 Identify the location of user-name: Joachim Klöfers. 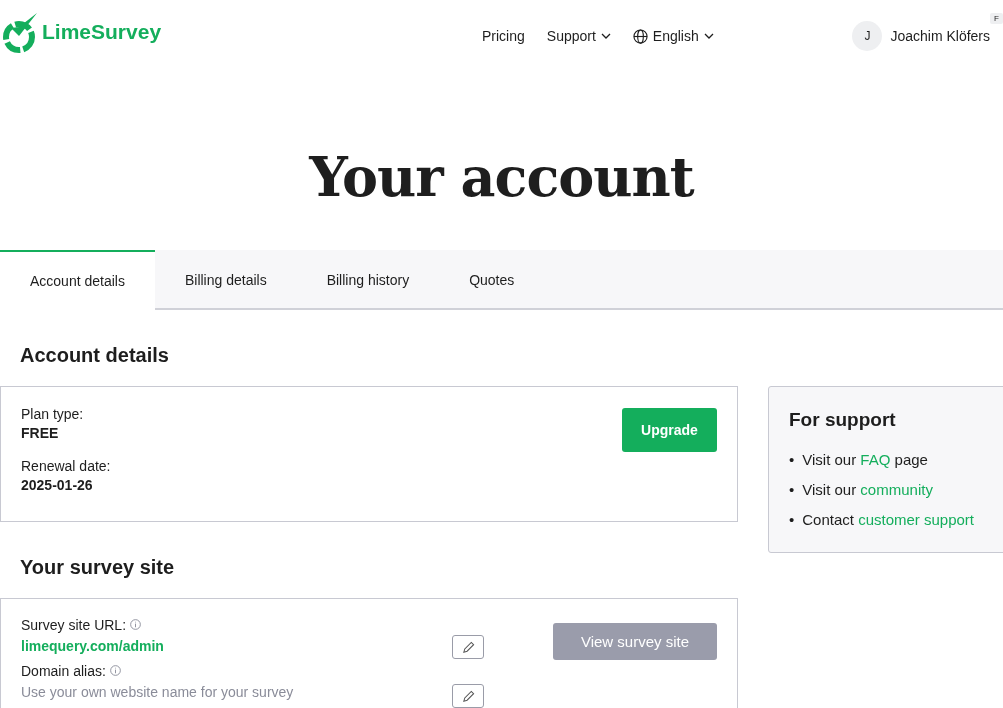
(940, 36).